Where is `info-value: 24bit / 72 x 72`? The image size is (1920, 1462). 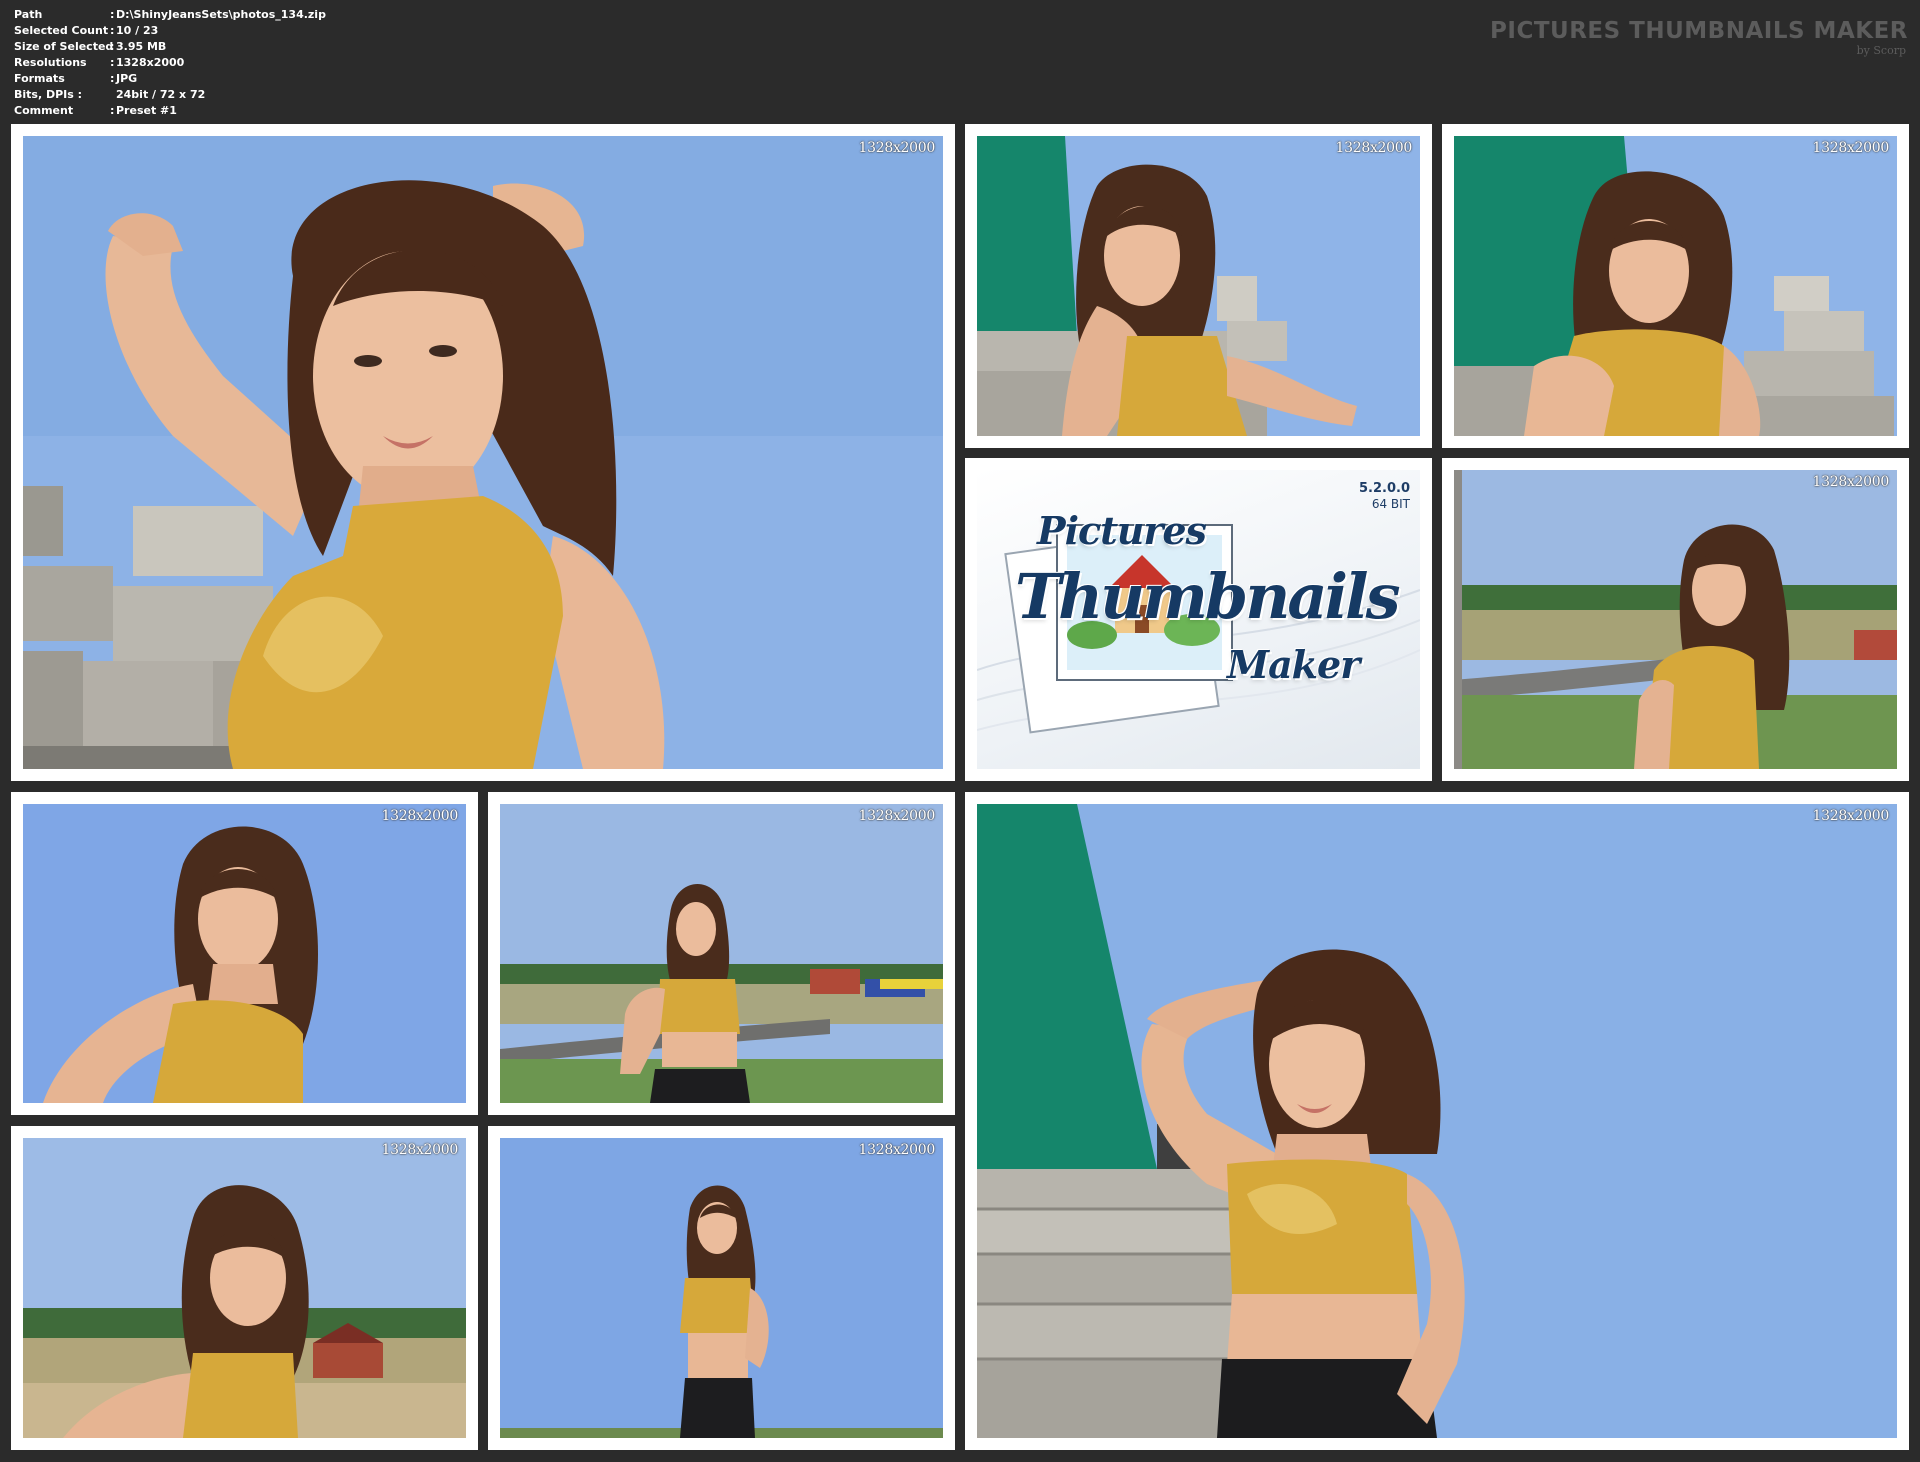 info-value: 24bit / 72 x 72 is located at coordinates (161, 94).